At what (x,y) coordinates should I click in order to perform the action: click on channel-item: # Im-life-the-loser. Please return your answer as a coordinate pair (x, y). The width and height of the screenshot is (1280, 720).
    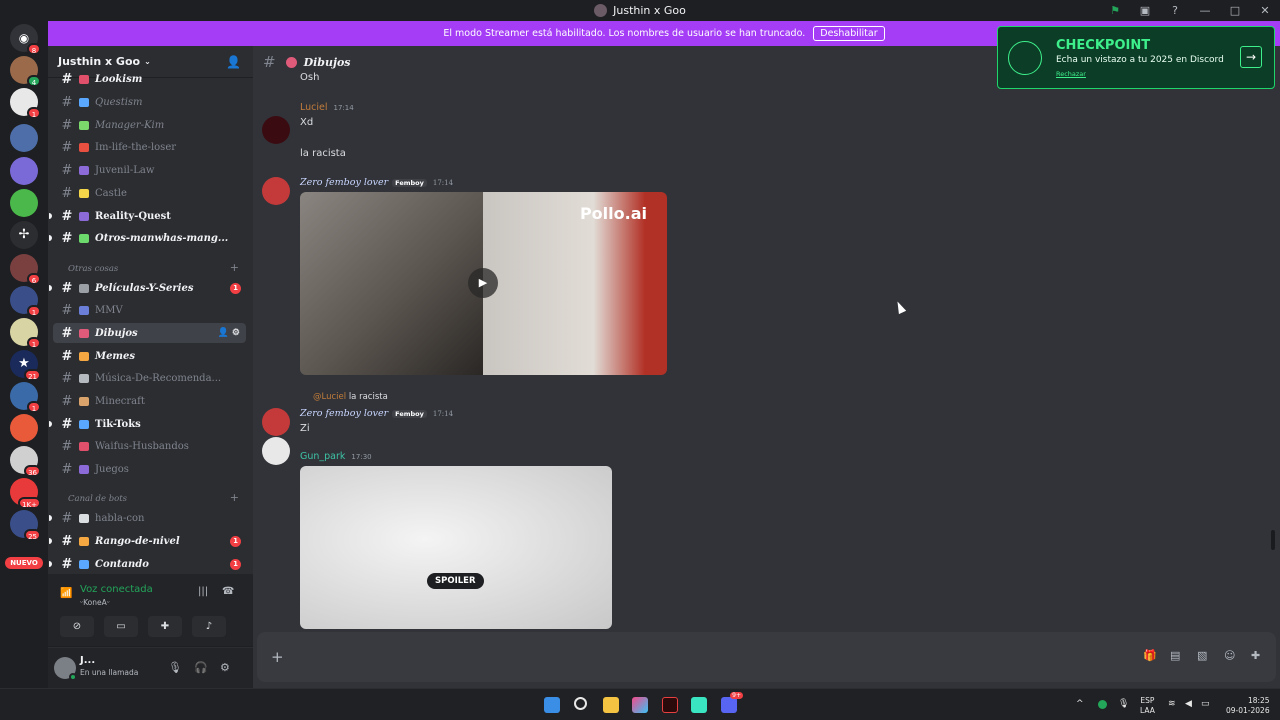
    Looking at the image, I should click on (149, 147).